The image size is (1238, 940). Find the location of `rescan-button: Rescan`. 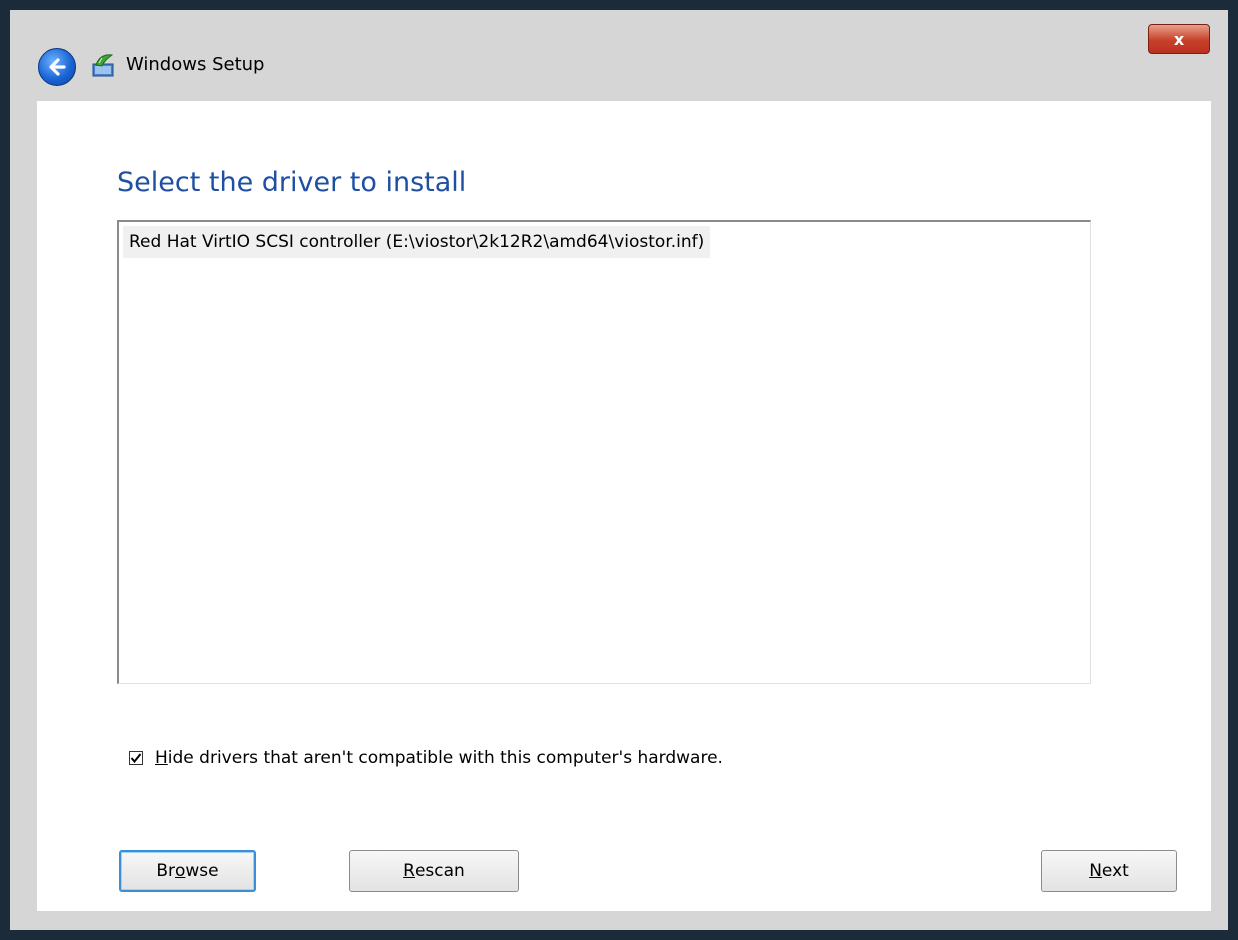

rescan-button: Rescan is located at coordinates (434, 871).